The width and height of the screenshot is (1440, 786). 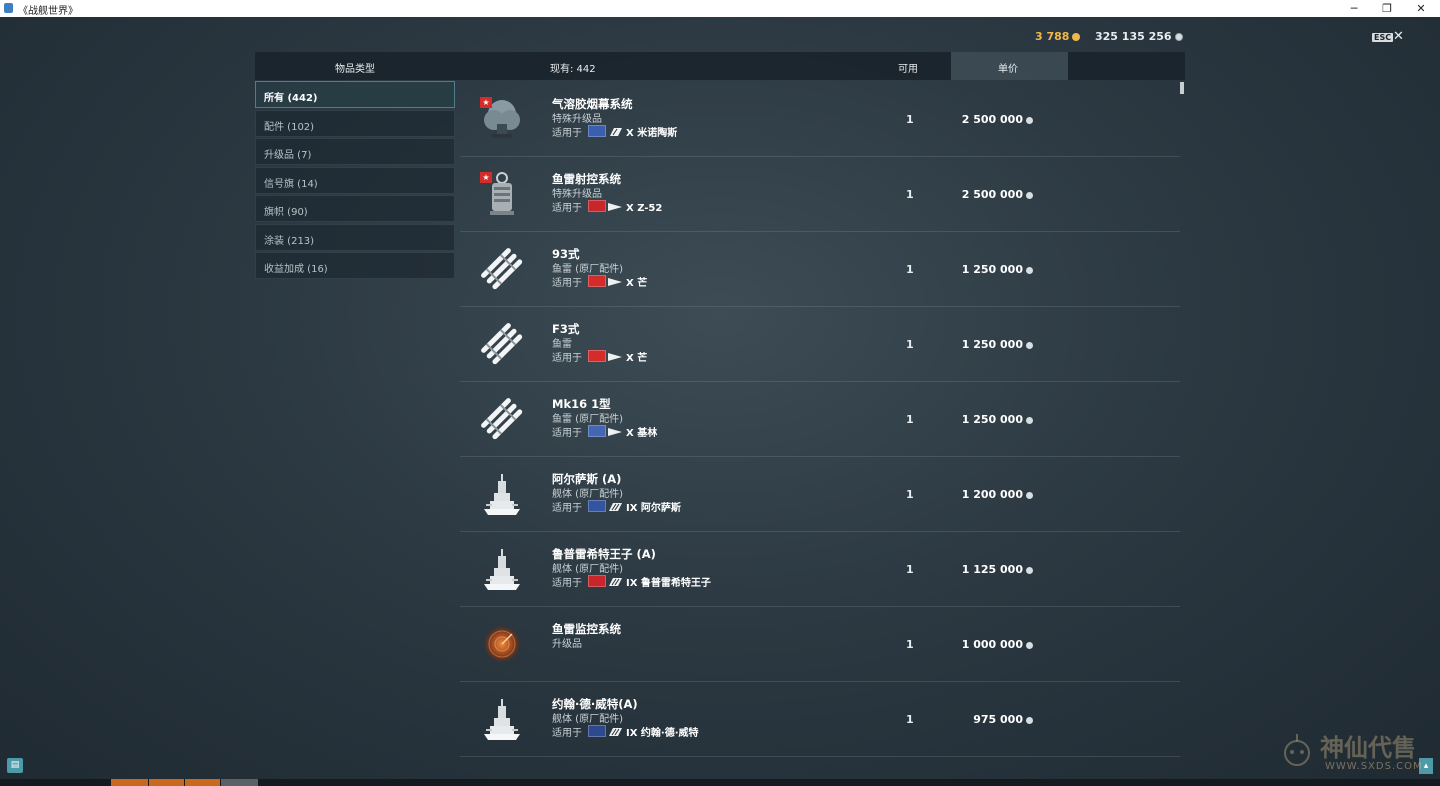 I want to click on item-price: 2 500 000, so click(x=997, y=194).